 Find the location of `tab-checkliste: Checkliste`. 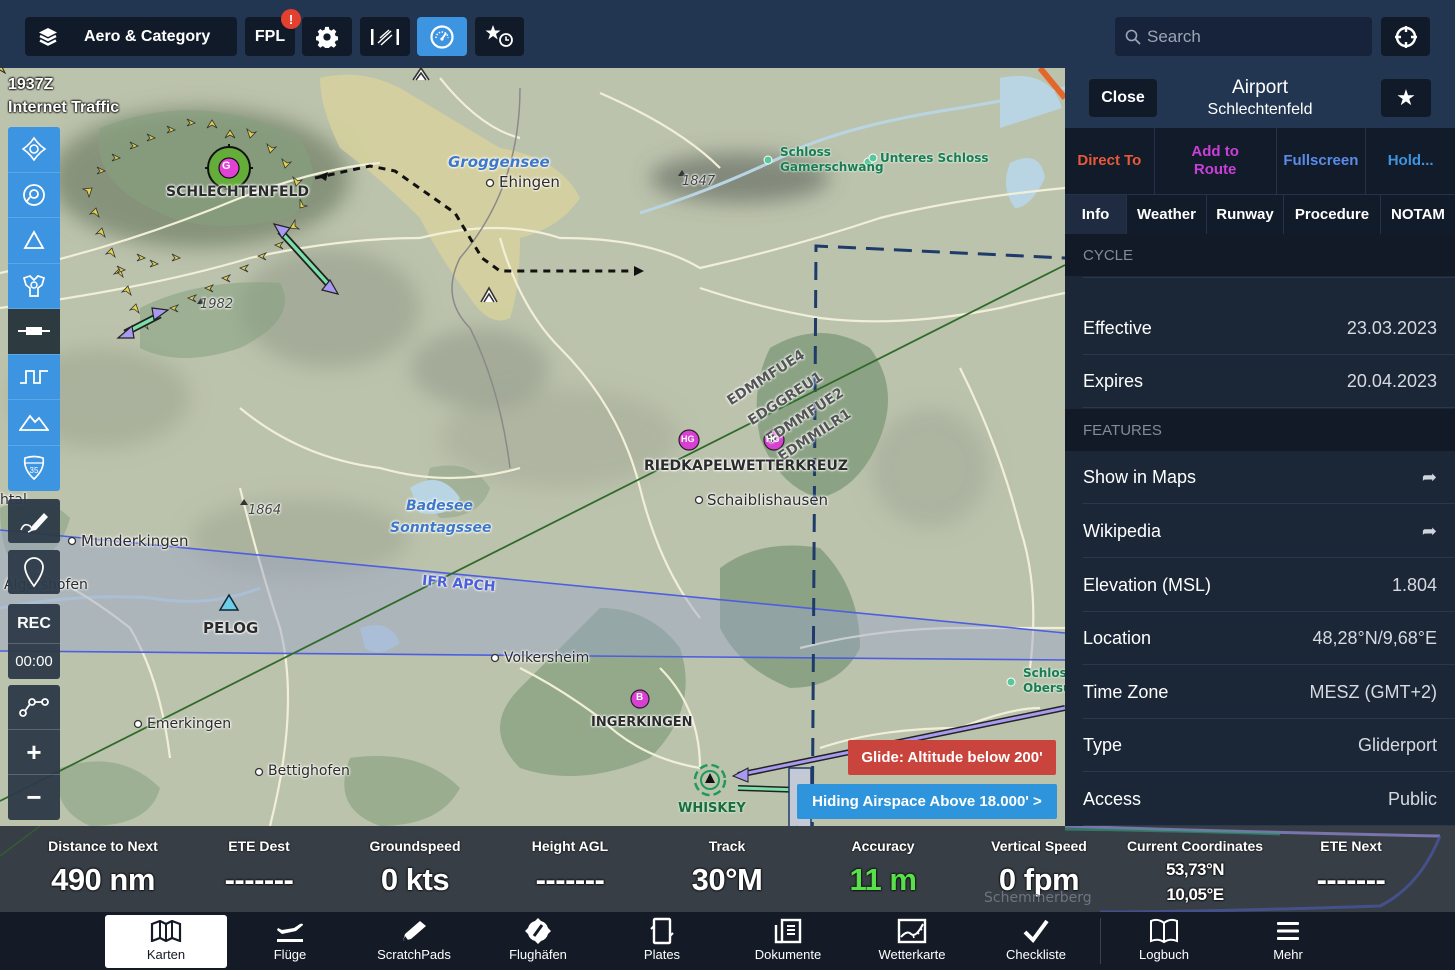

tab-checkliste: Checkliste is located at coordinates (1036, 941).